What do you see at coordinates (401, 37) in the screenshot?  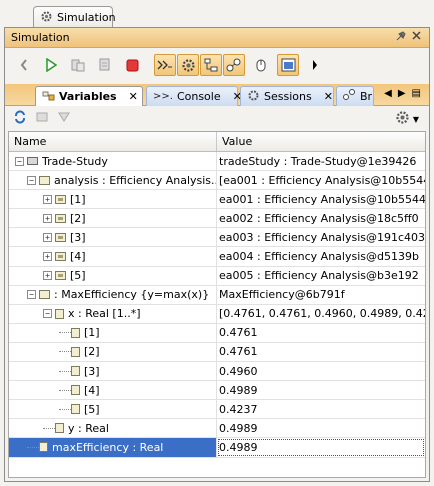 I see `pin-icon` at bounding box center [401, 37].